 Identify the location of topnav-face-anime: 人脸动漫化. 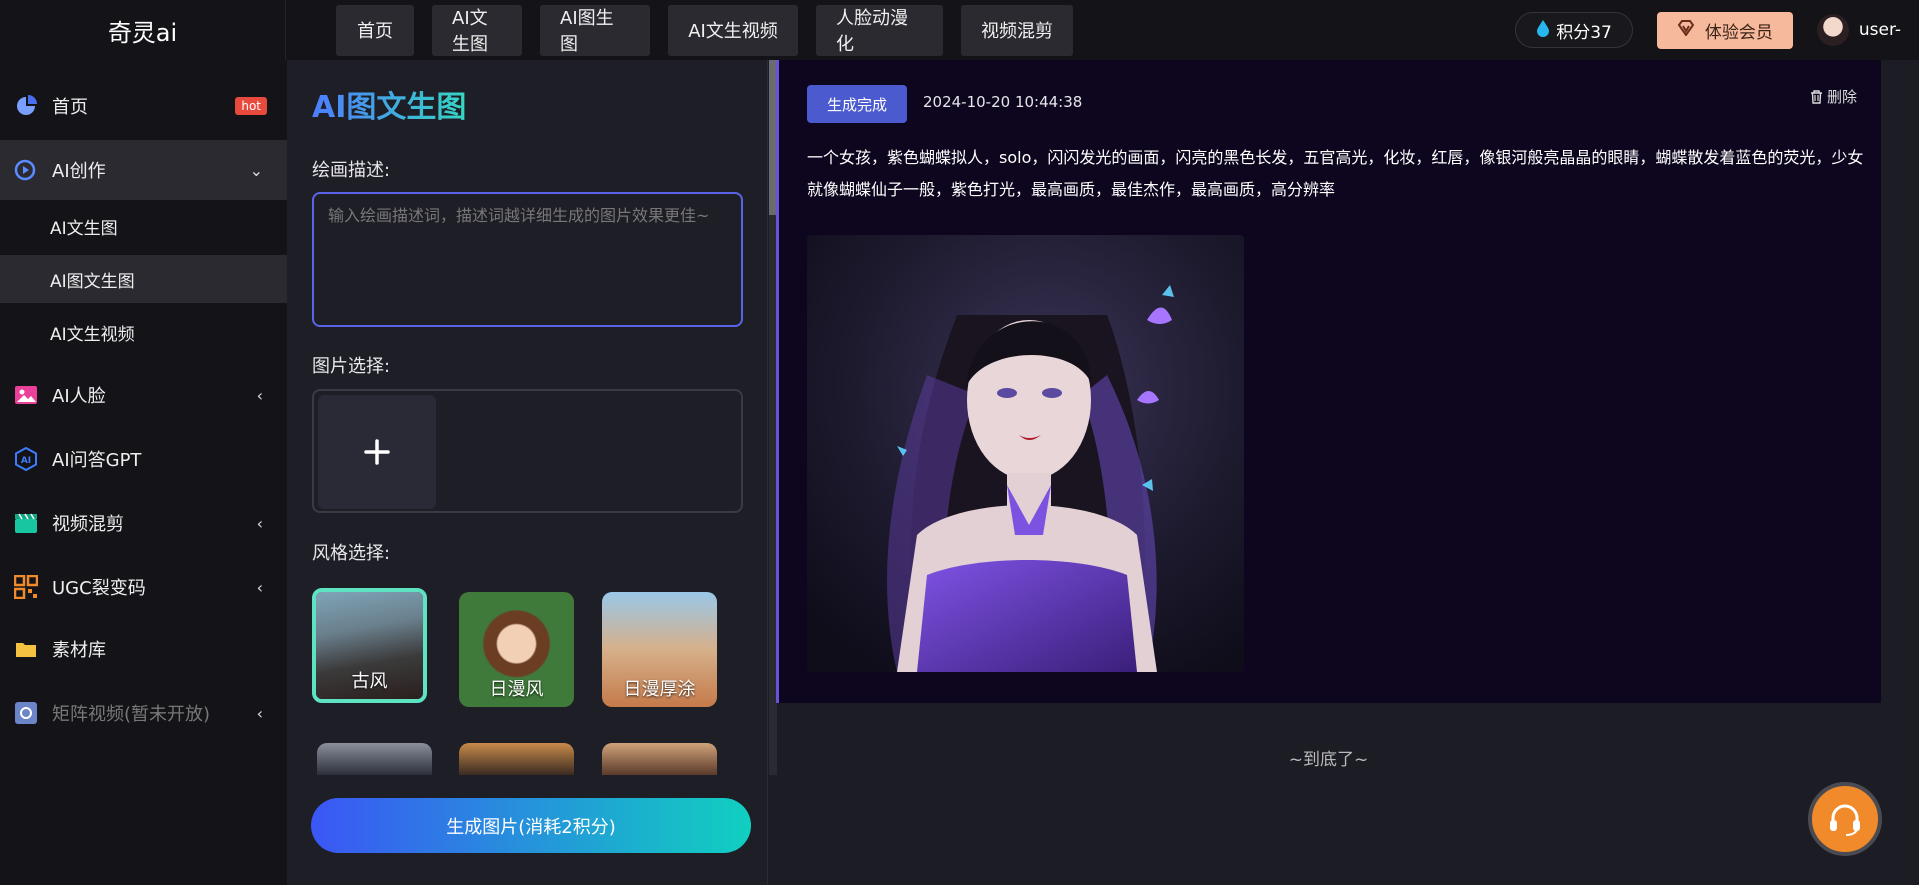
(879, 30).